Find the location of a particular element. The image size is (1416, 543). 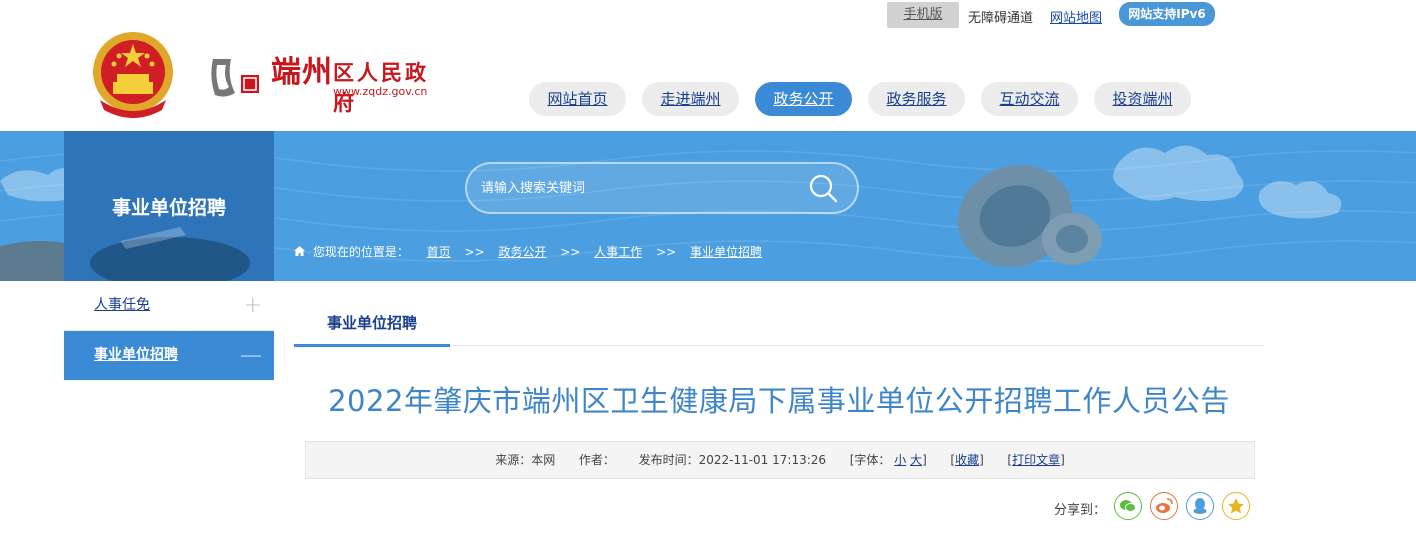

search-box is located at coordinates (662, 188).